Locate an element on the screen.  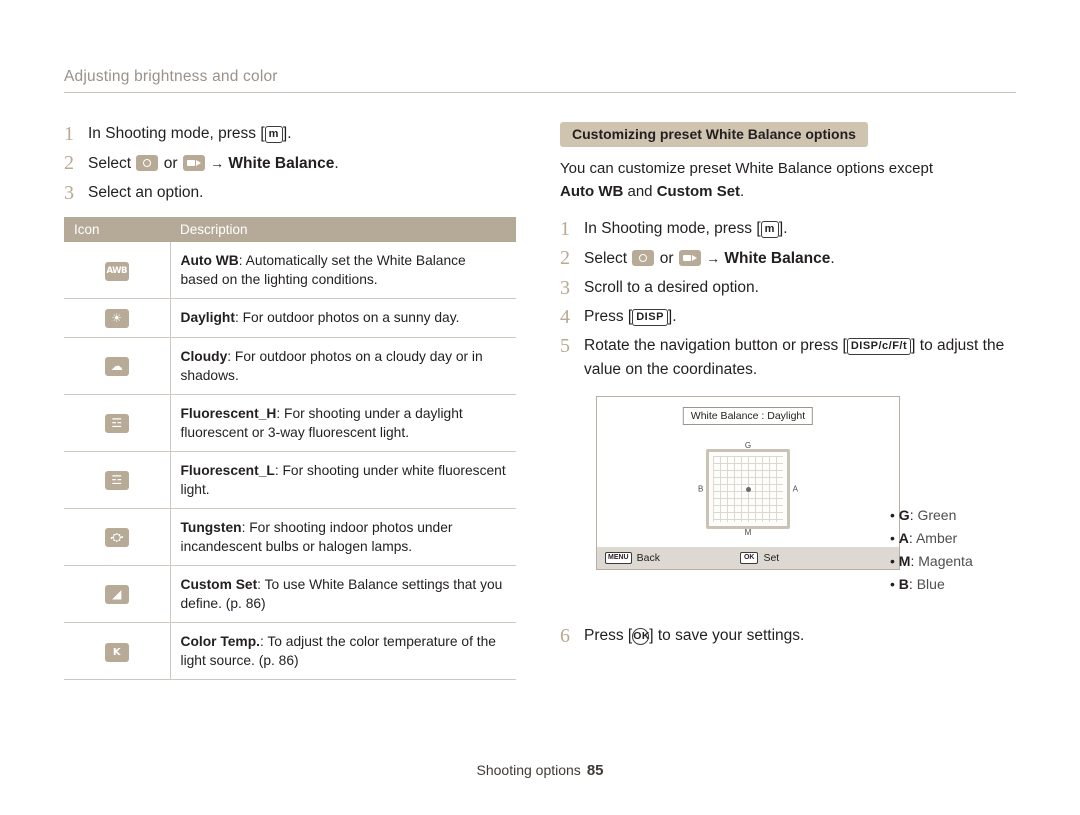
lcd-set-label: Set is located at coordinates (771, 558).